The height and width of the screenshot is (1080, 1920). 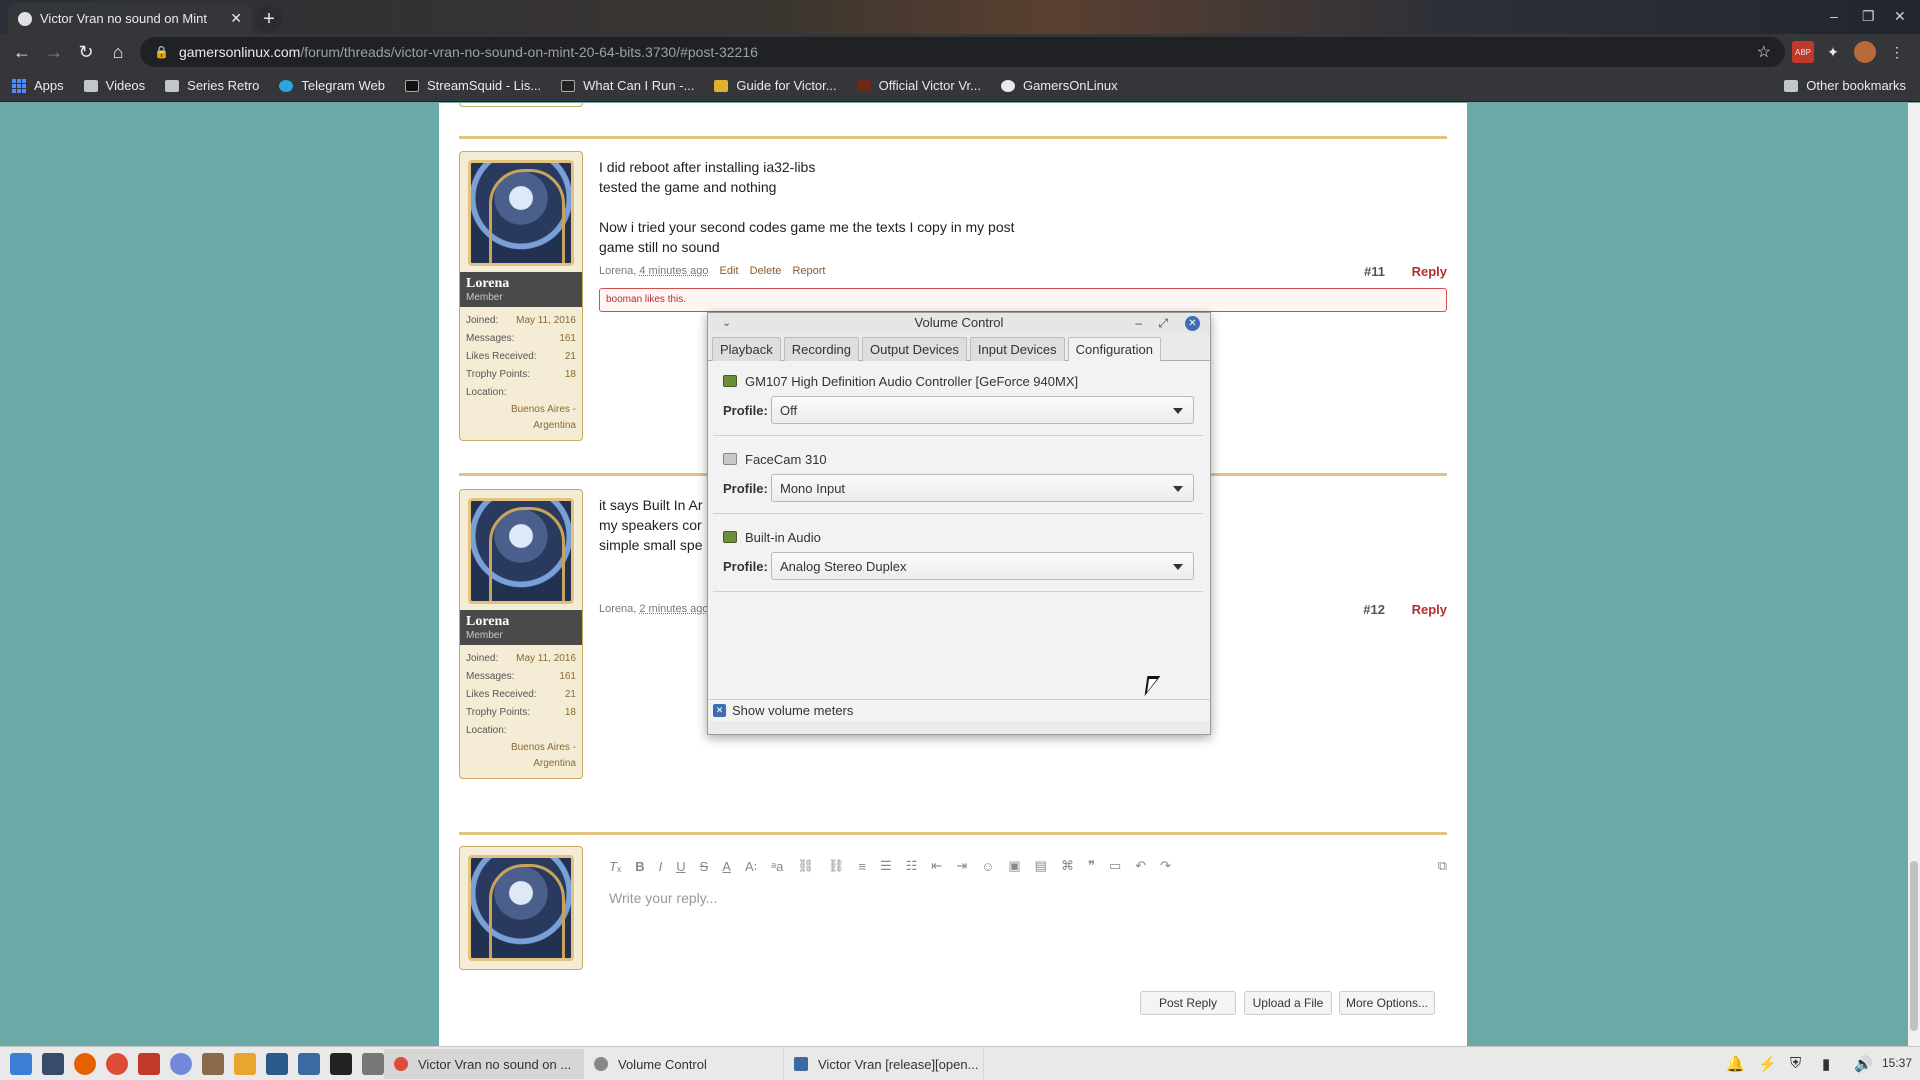 What do you see at coordinates (1140, 866) in the screenshot?
I see `undo-icon: ↶` at bounding box center [1140, 866].